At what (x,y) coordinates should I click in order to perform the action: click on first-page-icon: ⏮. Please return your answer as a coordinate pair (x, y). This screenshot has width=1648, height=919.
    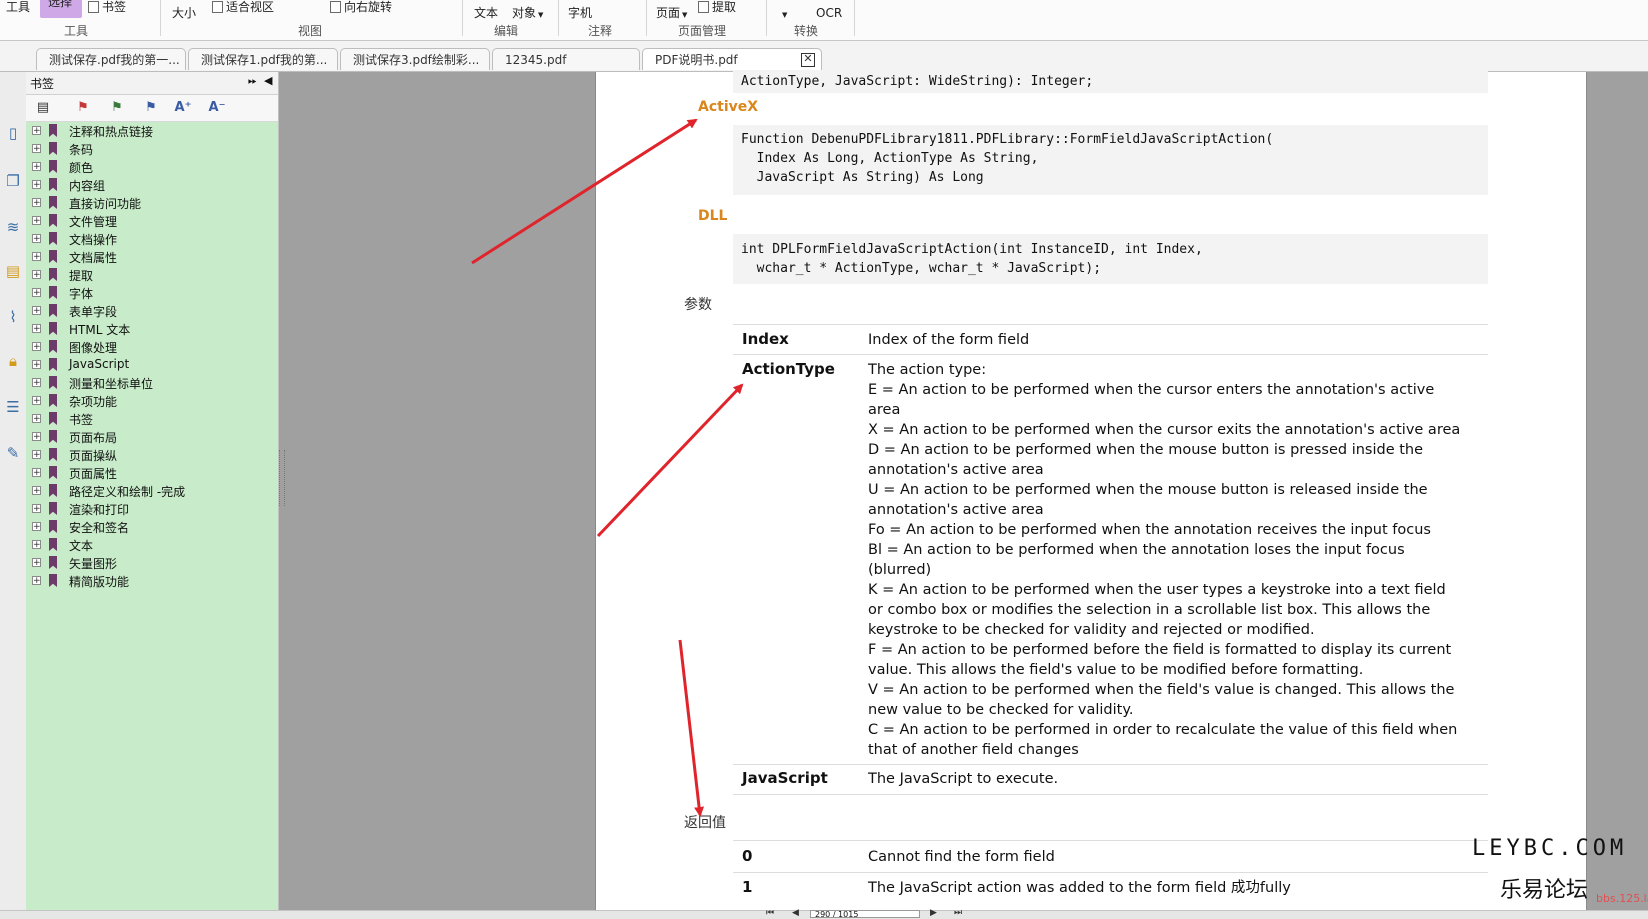
    Looking at the image, I should click on (770, 913).